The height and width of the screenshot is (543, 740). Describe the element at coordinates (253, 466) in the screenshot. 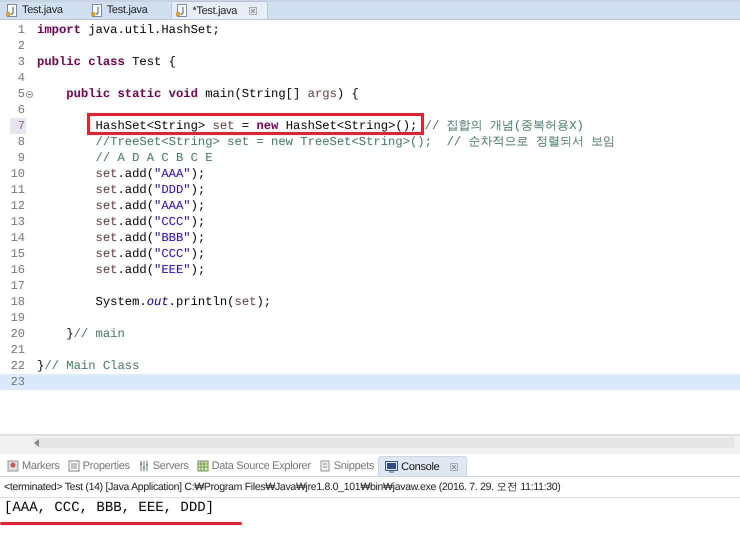

I see `panel-tab: Data Source Explorer` at that location.